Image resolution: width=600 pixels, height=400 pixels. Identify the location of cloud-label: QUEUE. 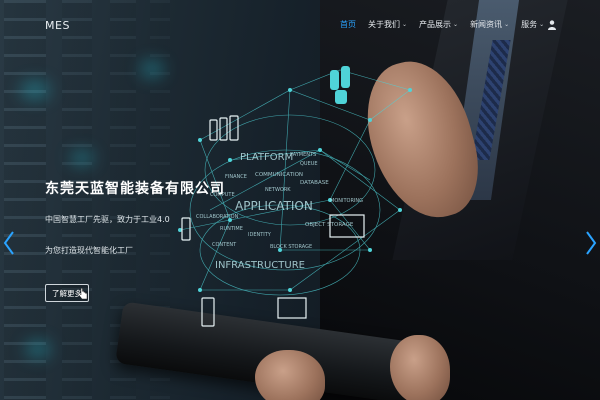
(309, 164).